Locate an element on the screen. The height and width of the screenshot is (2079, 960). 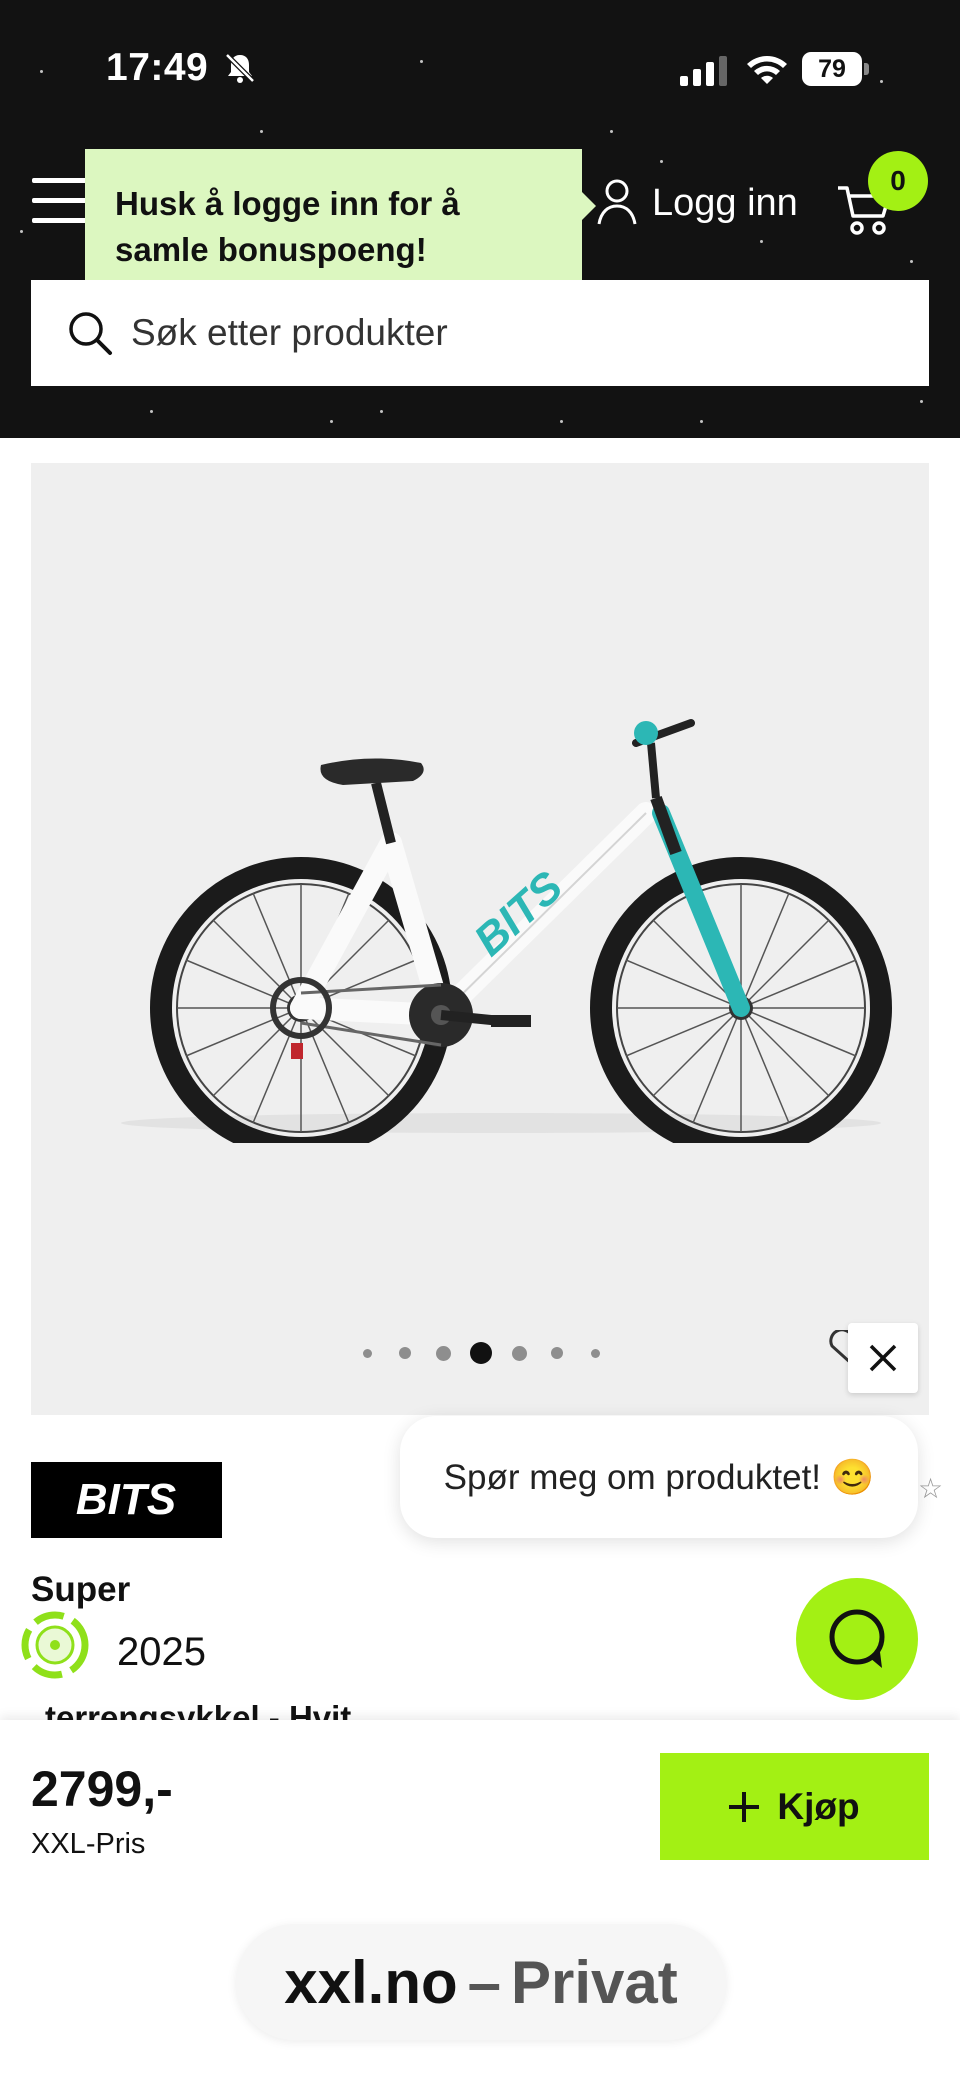
user-icon is located at coordinates (617, 202).